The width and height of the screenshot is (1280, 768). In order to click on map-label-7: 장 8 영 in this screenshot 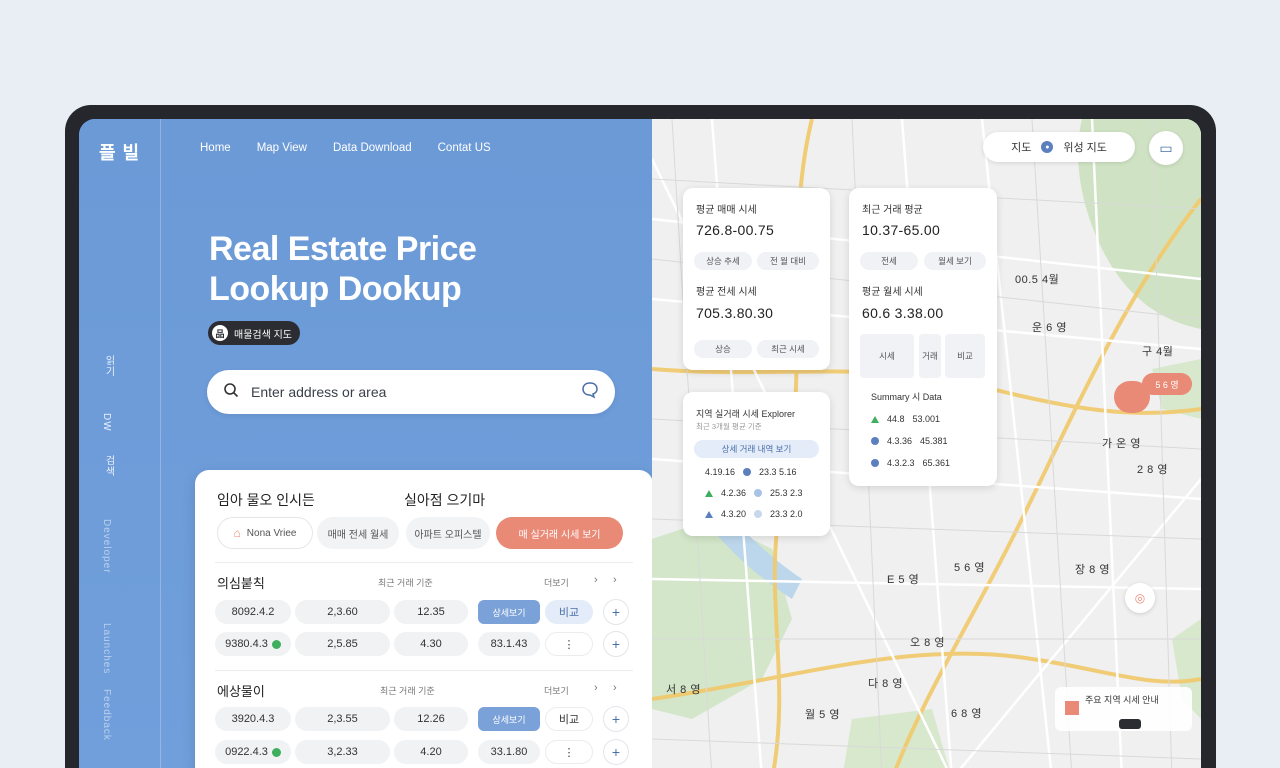, I will do `click(1092, 570)`.